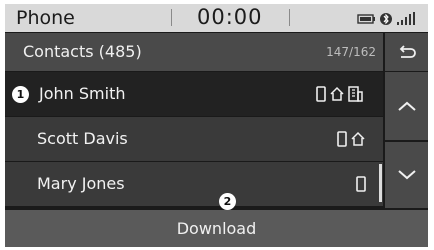 This screenshot has height=250, width=434. I want to click on list-range: 147/162, so click(351, 52).